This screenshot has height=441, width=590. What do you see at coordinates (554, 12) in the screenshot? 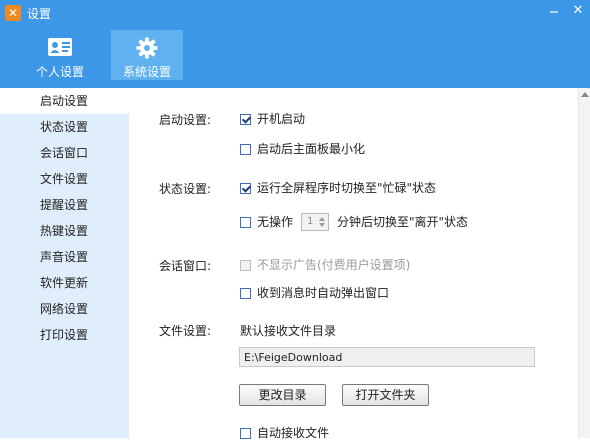
I see `minimize-icon` at bounding box center [554, 12].